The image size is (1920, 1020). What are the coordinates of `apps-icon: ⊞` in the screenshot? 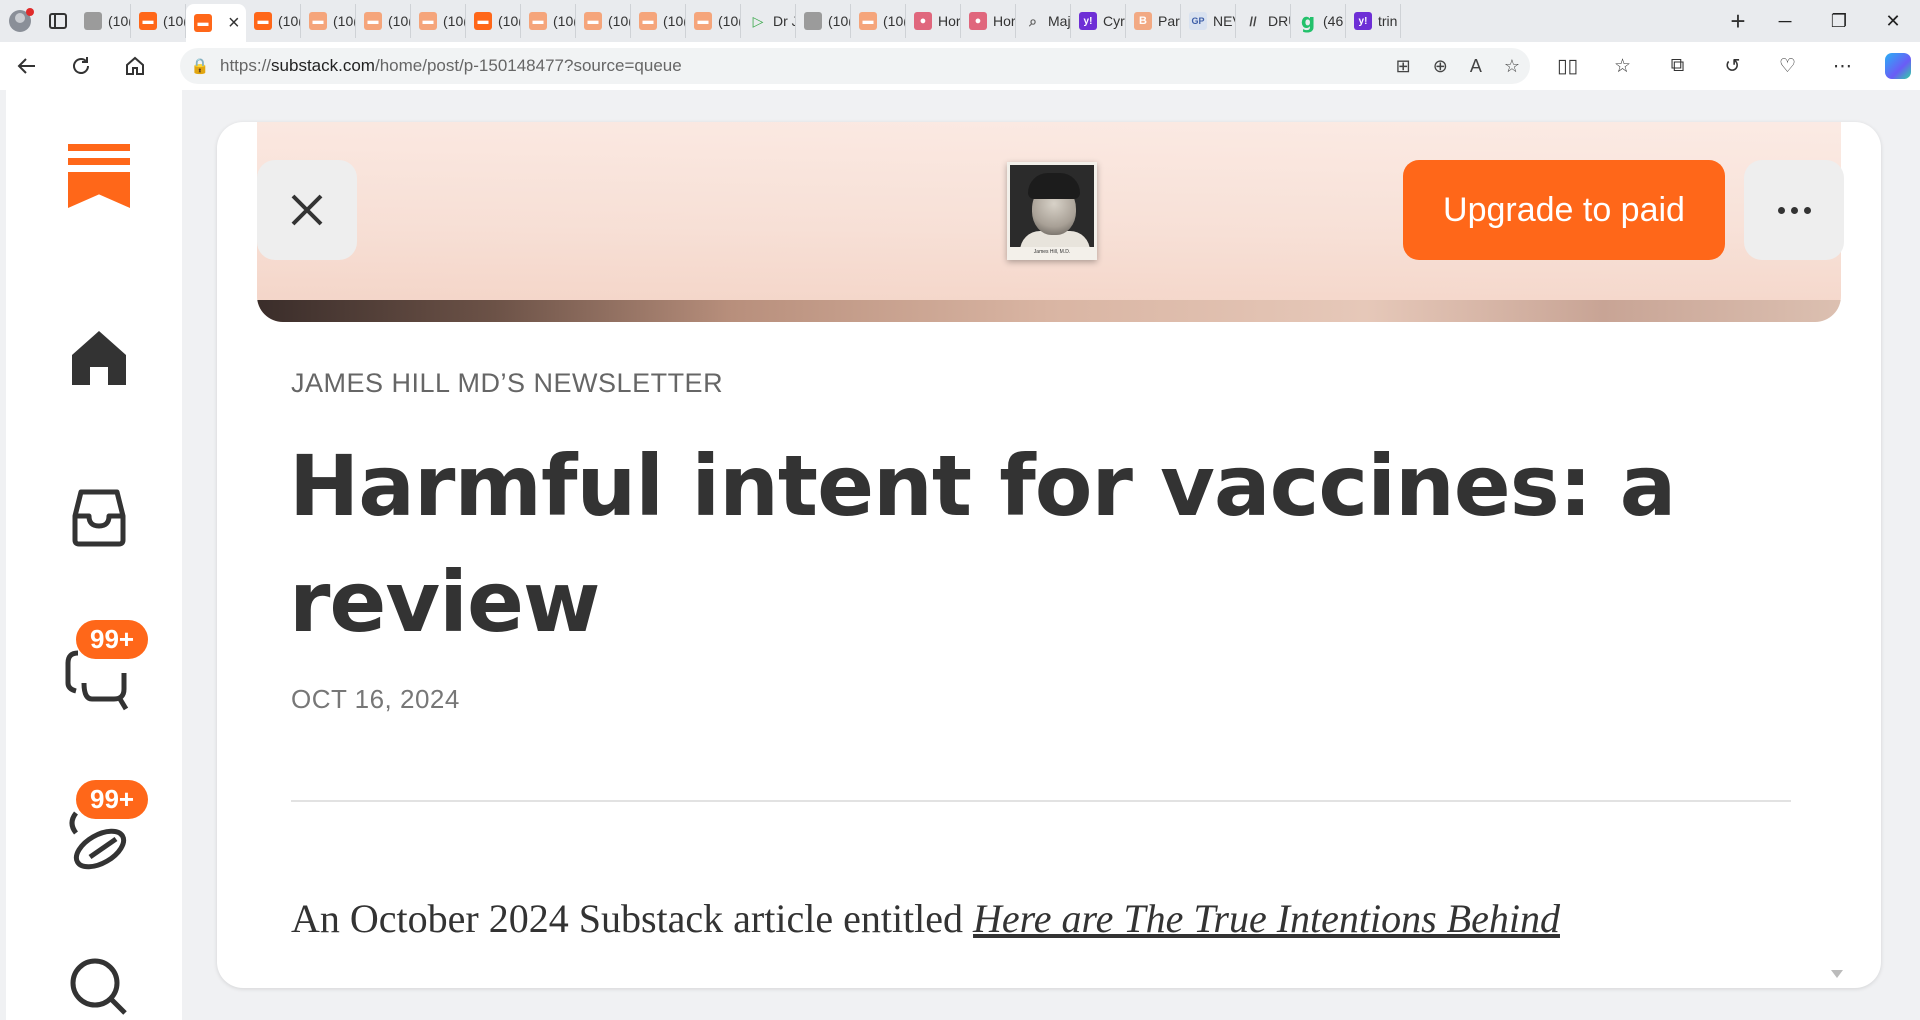 It's located at (1403, 66).